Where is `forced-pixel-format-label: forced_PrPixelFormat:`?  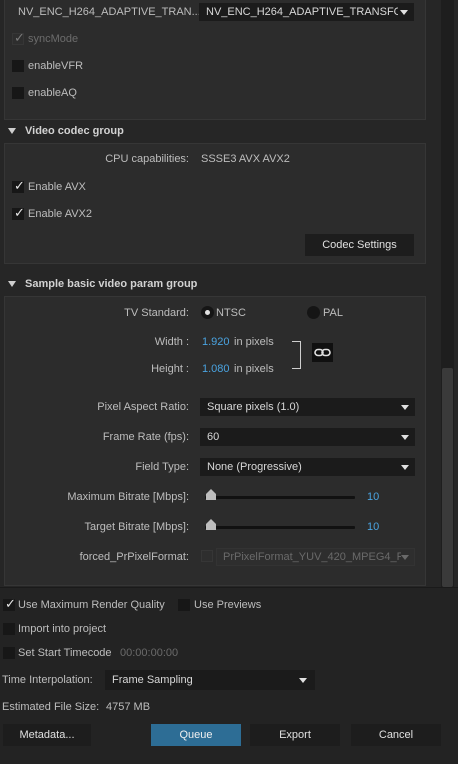
forced-pixel-format-label: forced_PrPixelFormat: is located at coordinates (134, 557).